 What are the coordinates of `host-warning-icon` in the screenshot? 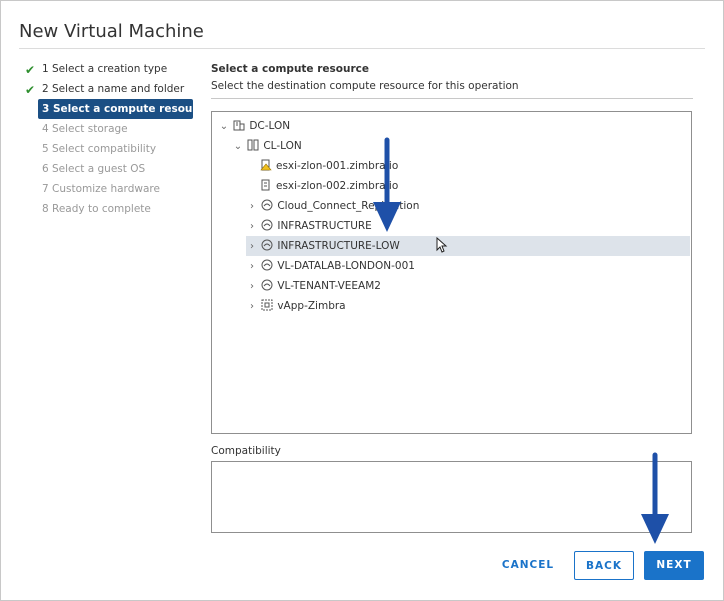 It's located at (266, 165).